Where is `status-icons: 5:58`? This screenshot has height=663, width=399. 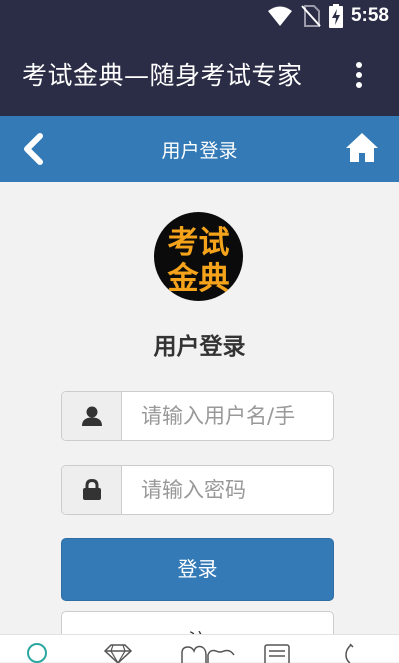 status-icons: 5:58 is located at coordinates (328, 16).